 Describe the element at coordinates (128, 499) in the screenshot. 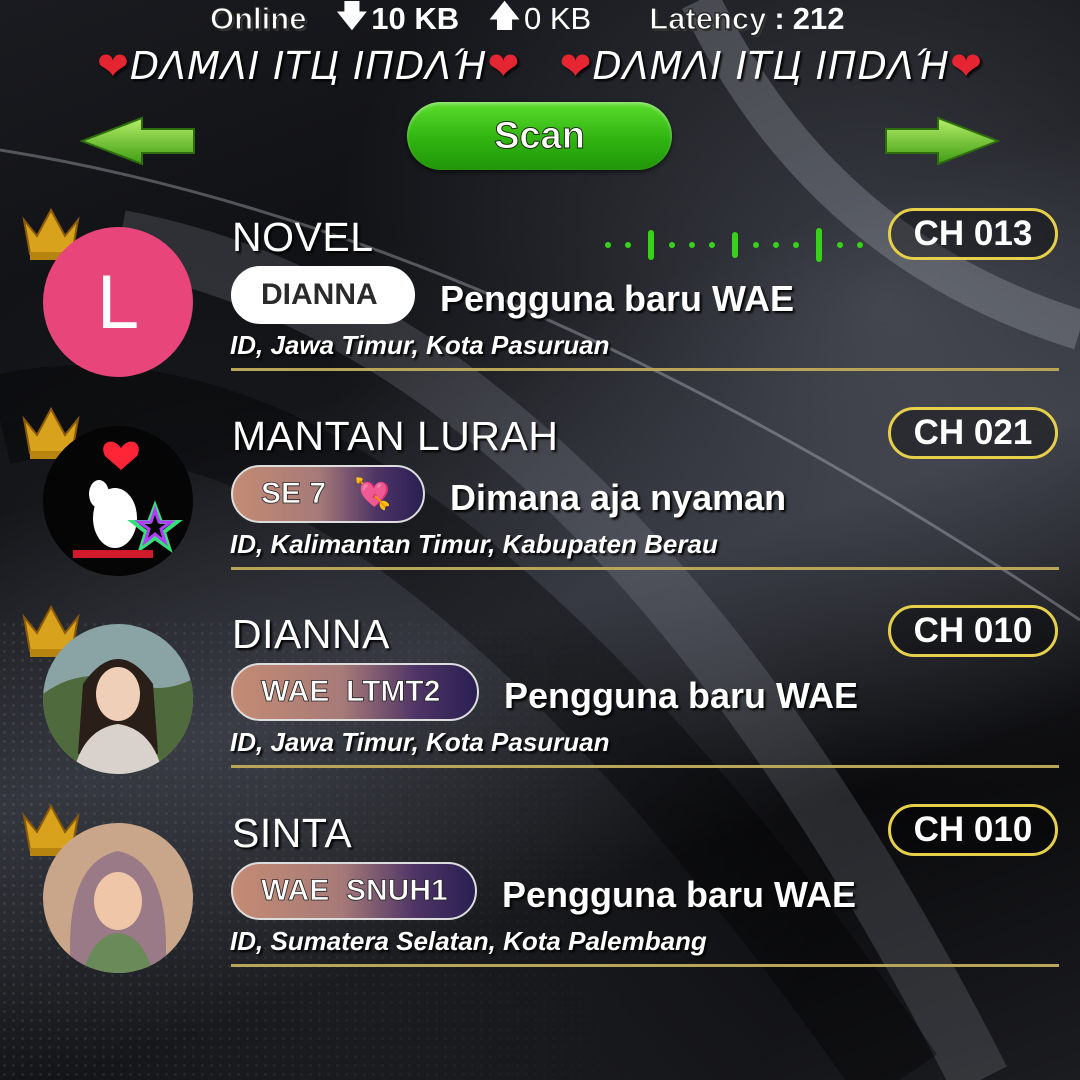

I see `heart-hand-avatar-icon` at that location.